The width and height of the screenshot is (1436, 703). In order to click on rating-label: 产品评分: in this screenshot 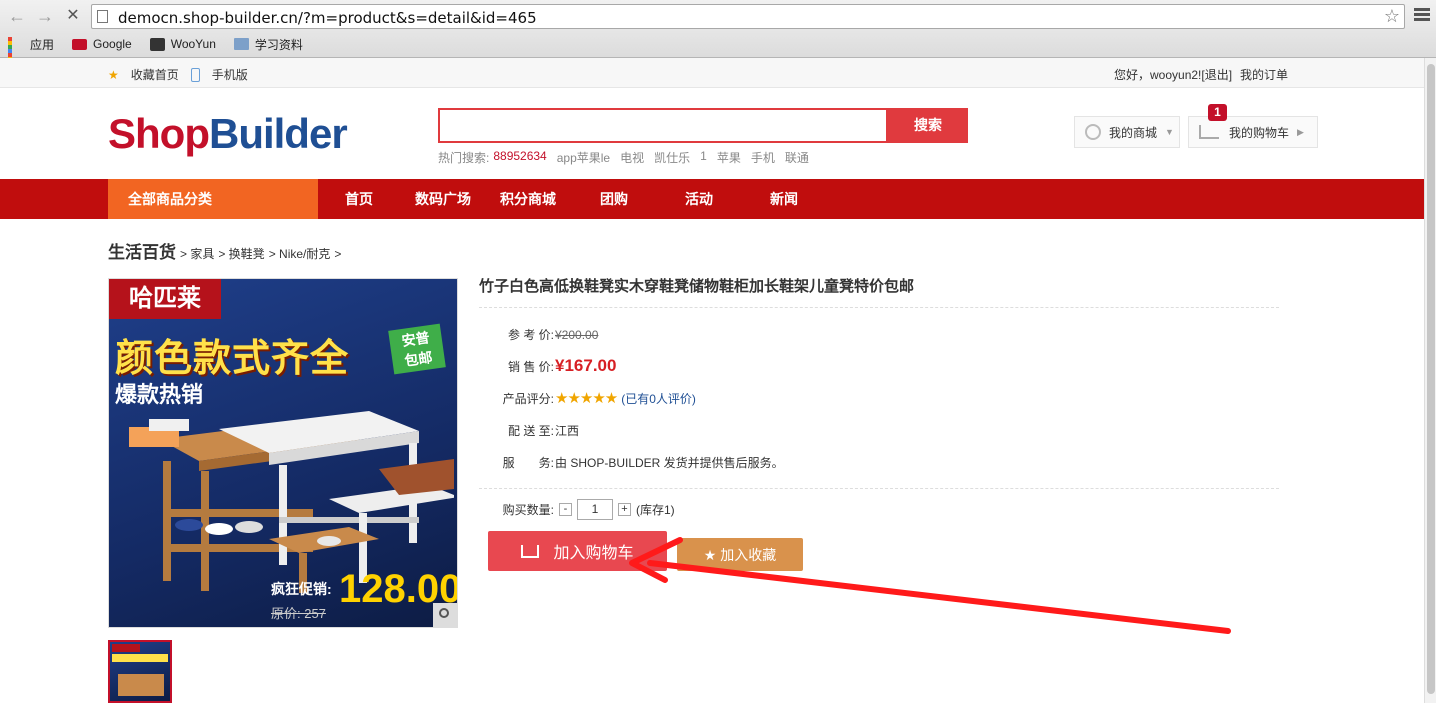, I will do `click(528, 398)`.